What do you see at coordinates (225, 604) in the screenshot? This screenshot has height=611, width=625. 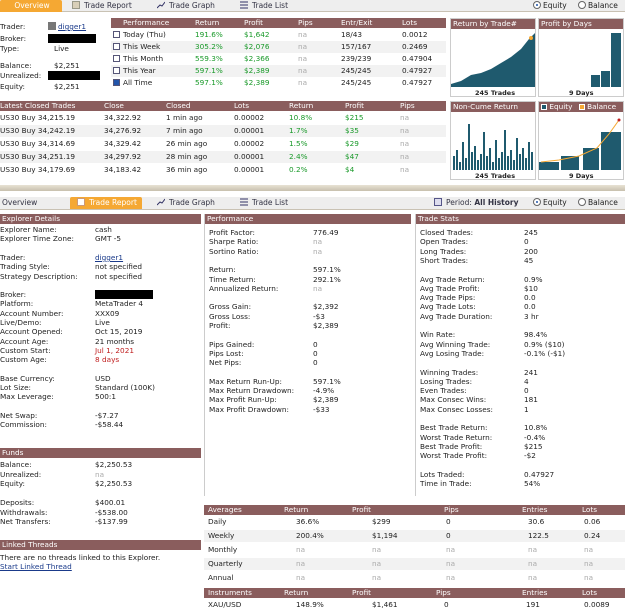 I see `instrument-name: XAU/USD` at bounding box center [225, 604].